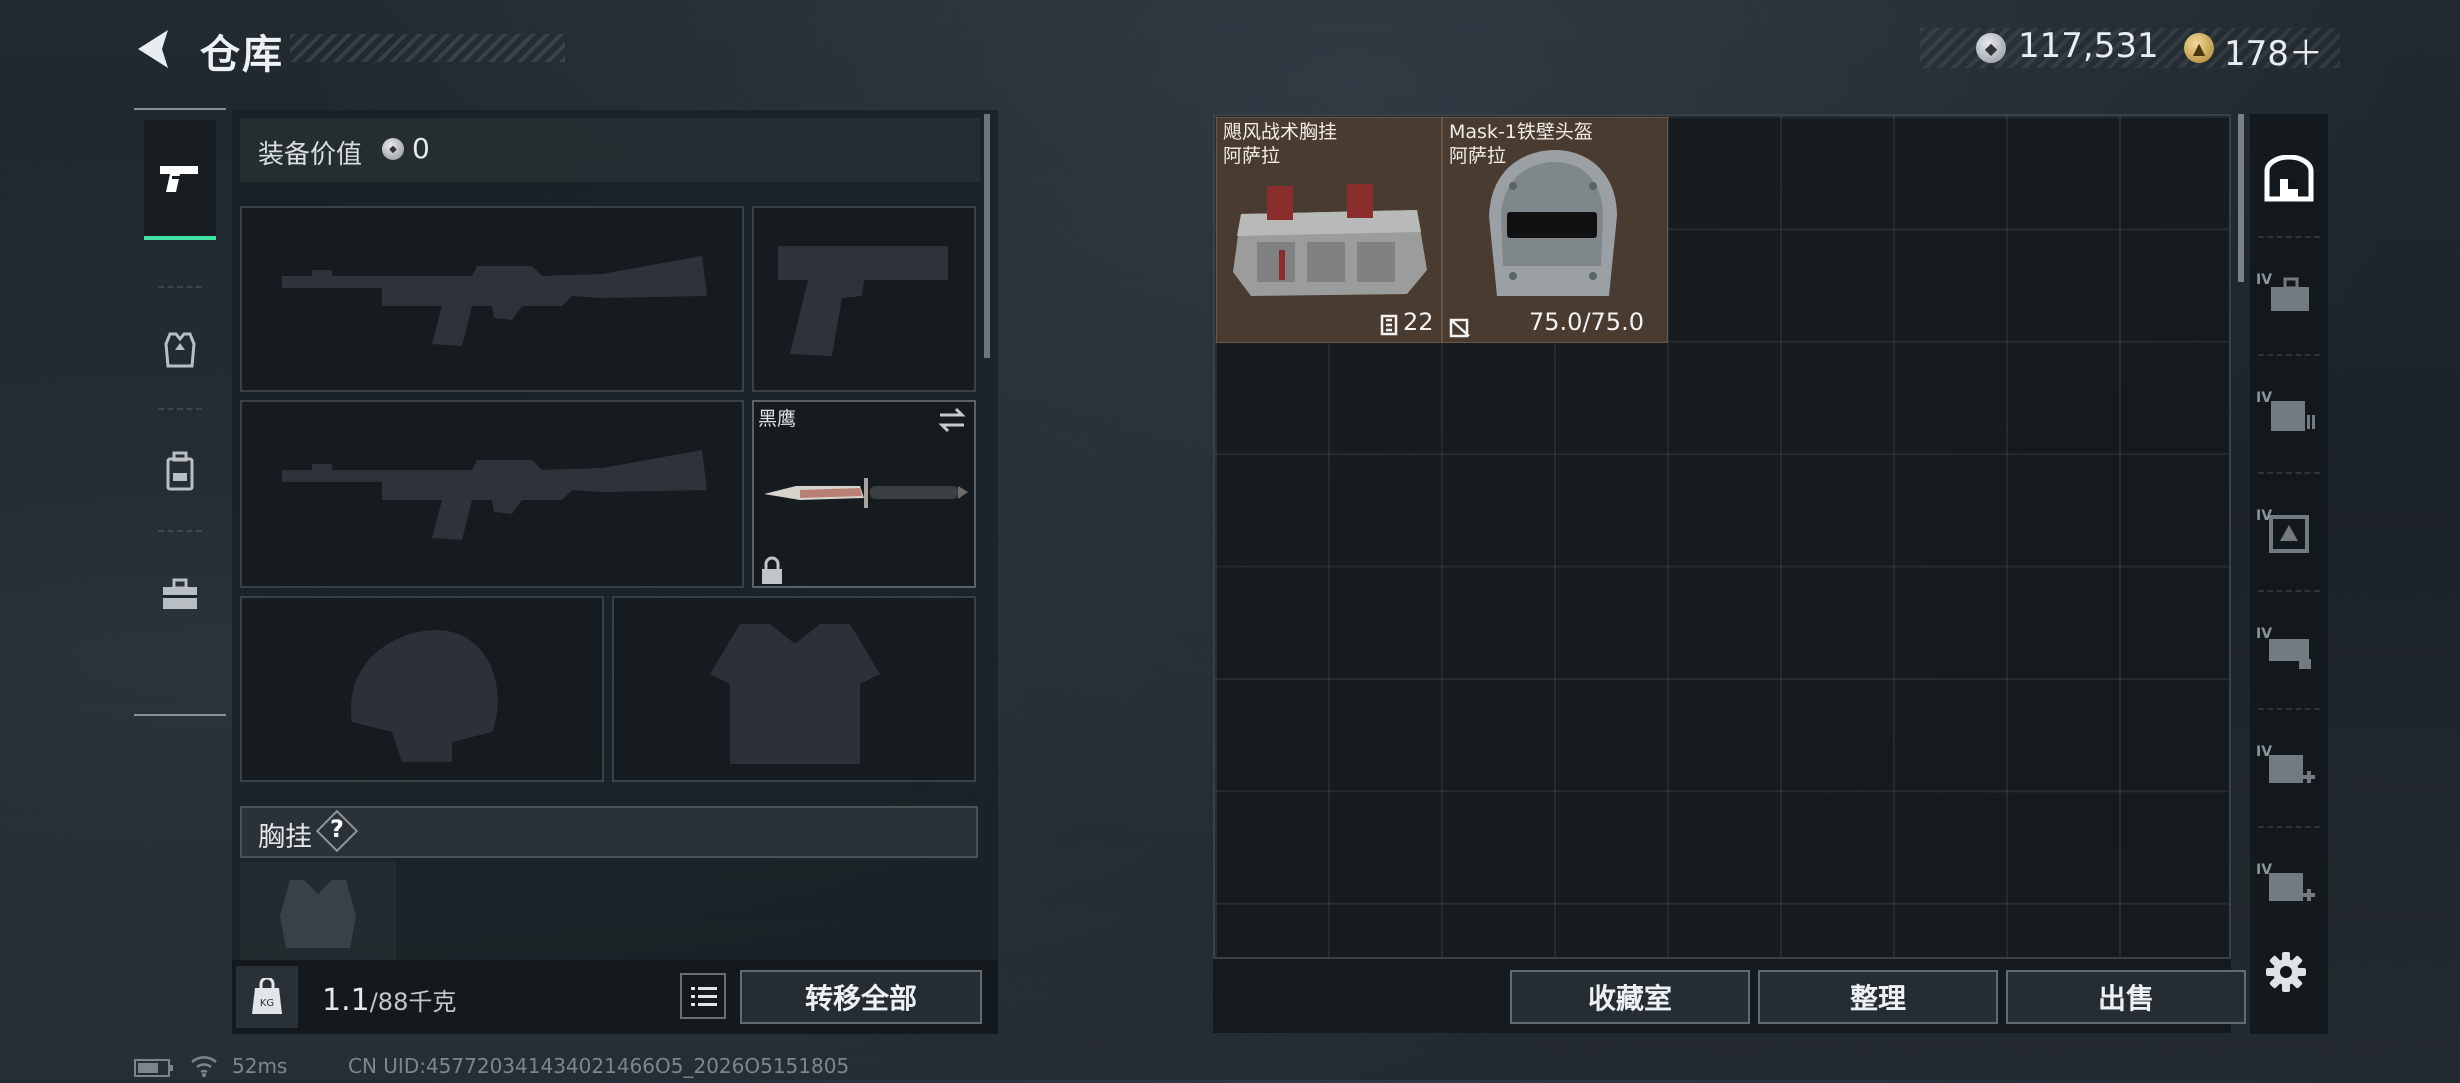  What do you see at coordinates (154, 1070) in the screenshot?
I see `battery-icon` at bounding box center [154, 1070].